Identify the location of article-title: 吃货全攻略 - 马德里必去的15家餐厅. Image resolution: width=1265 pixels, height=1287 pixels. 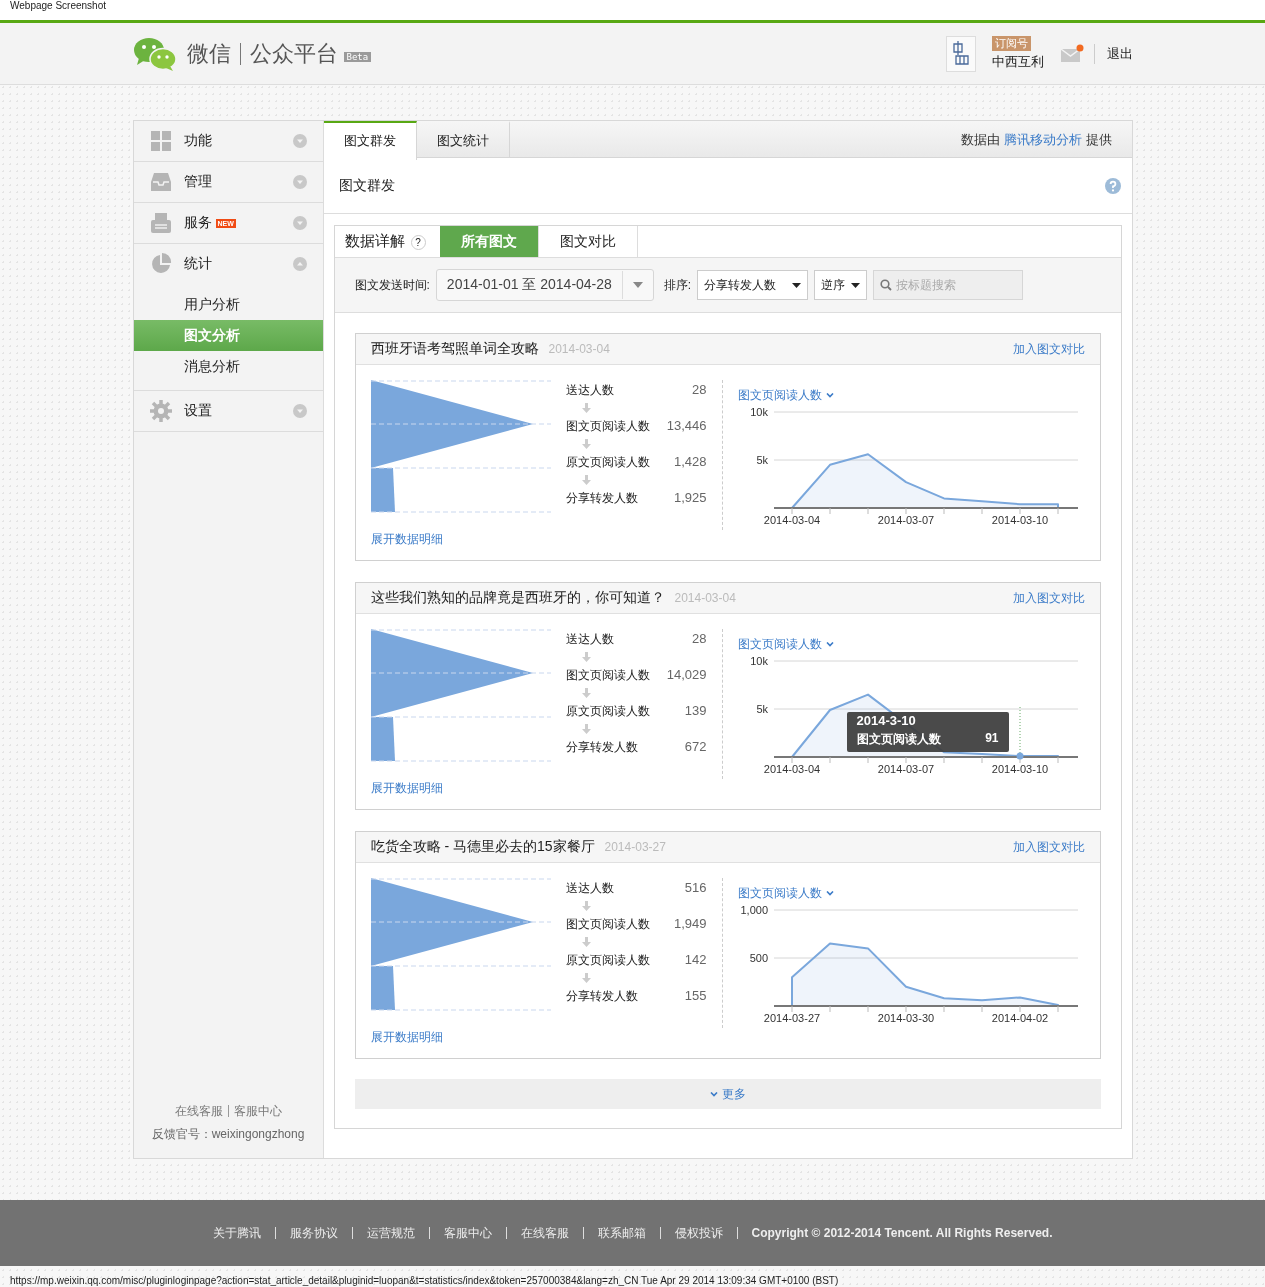
(482, 847).